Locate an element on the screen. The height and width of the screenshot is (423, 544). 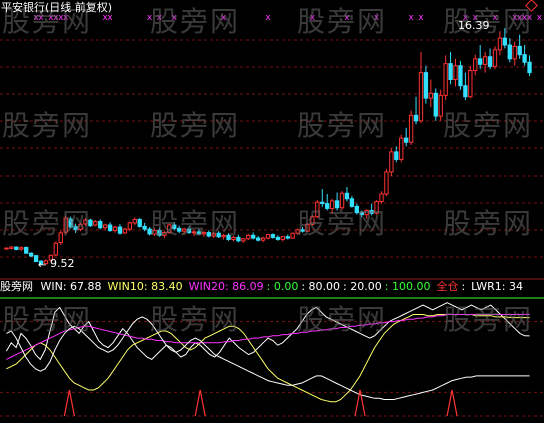
indicator-value: LWR1: 34 is located at coordinates (497, 286).